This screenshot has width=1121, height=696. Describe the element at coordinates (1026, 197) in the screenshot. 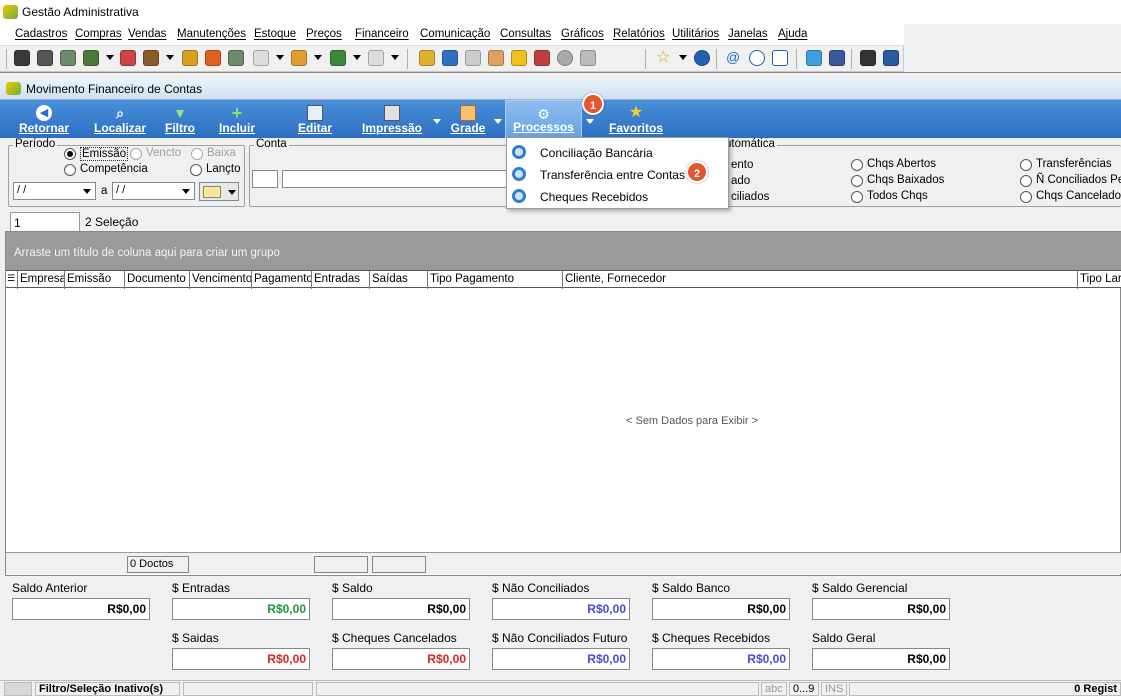

I see `chqs-cancelados-radio` at that location.